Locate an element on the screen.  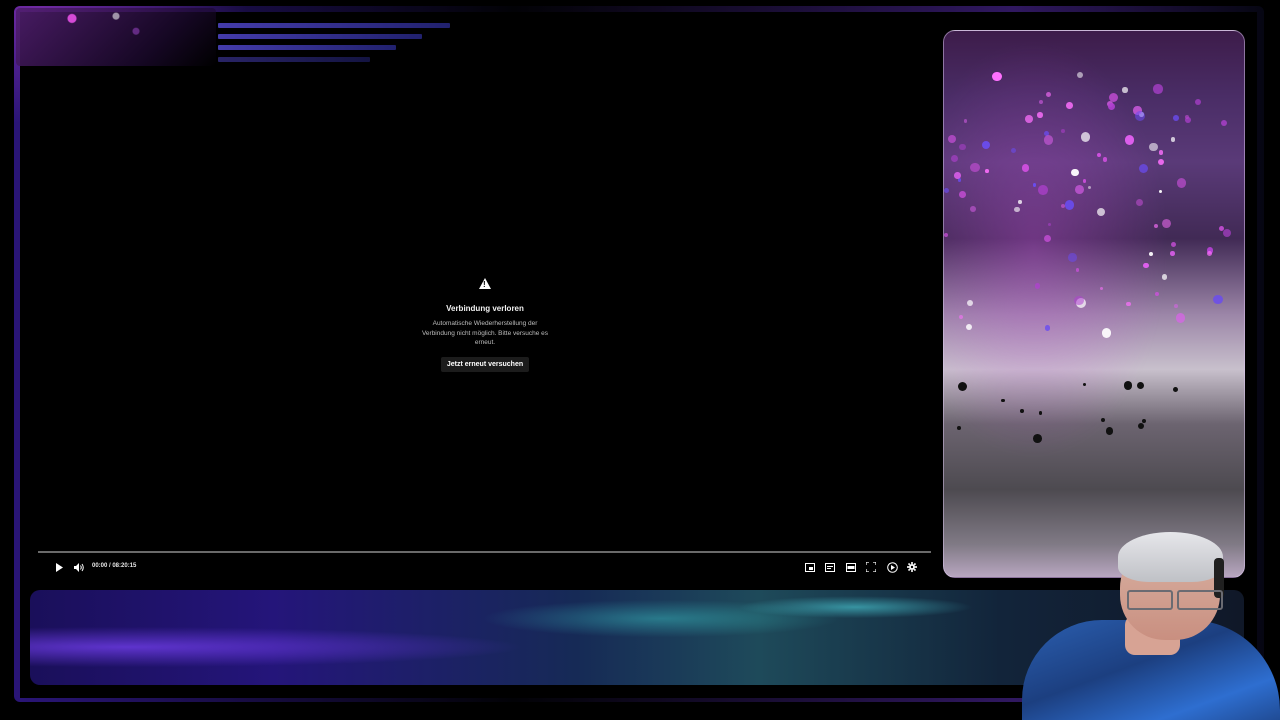
player-controls: 00:00 / 08:20:15 is located at coordinates (490, 568).